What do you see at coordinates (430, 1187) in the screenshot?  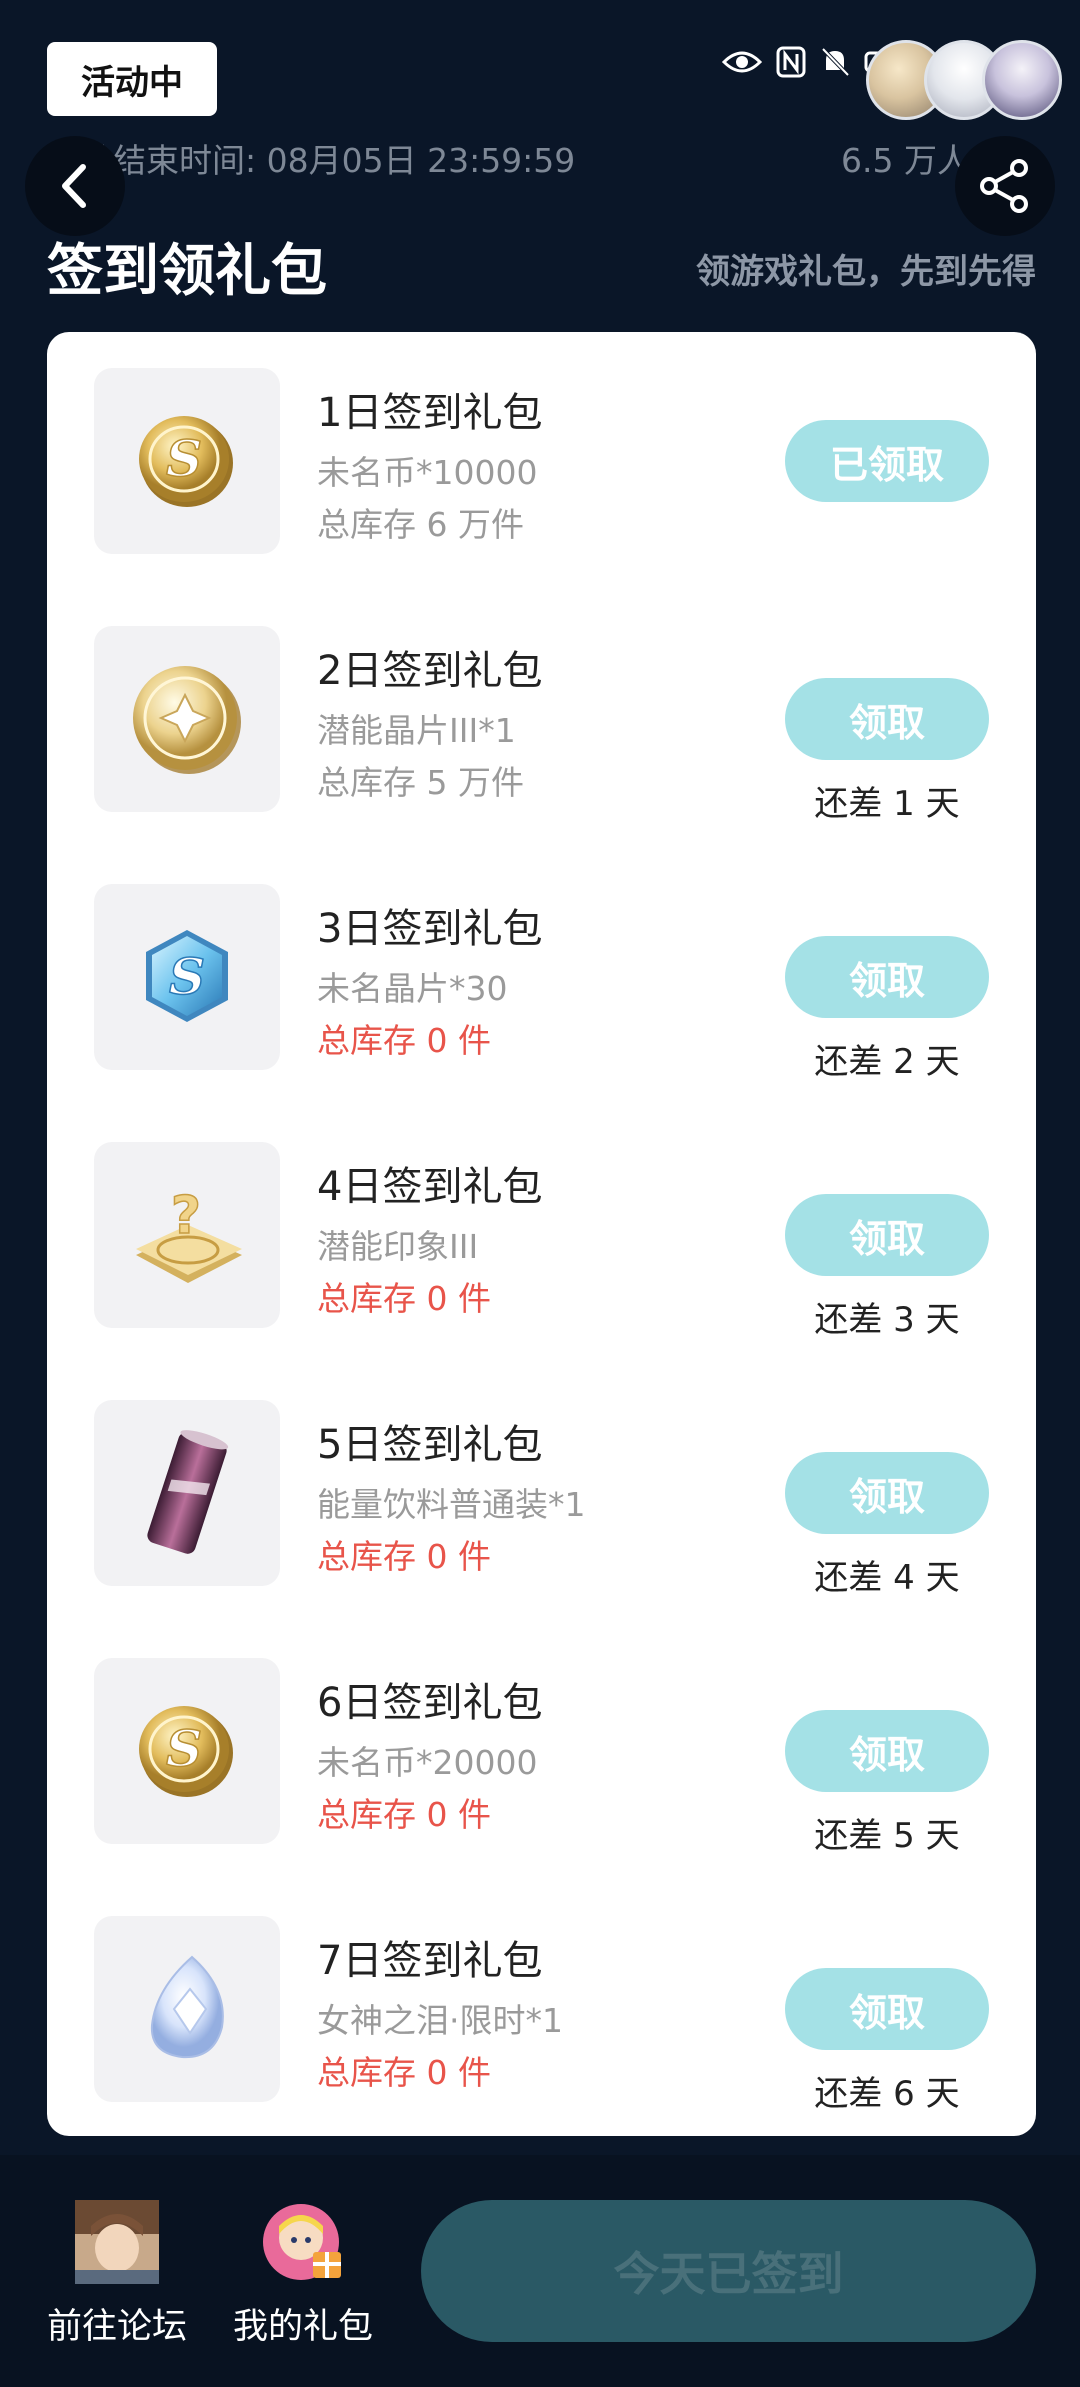 I see `gift-title: 4日签到礼包` at bounding box center [430, 1187].